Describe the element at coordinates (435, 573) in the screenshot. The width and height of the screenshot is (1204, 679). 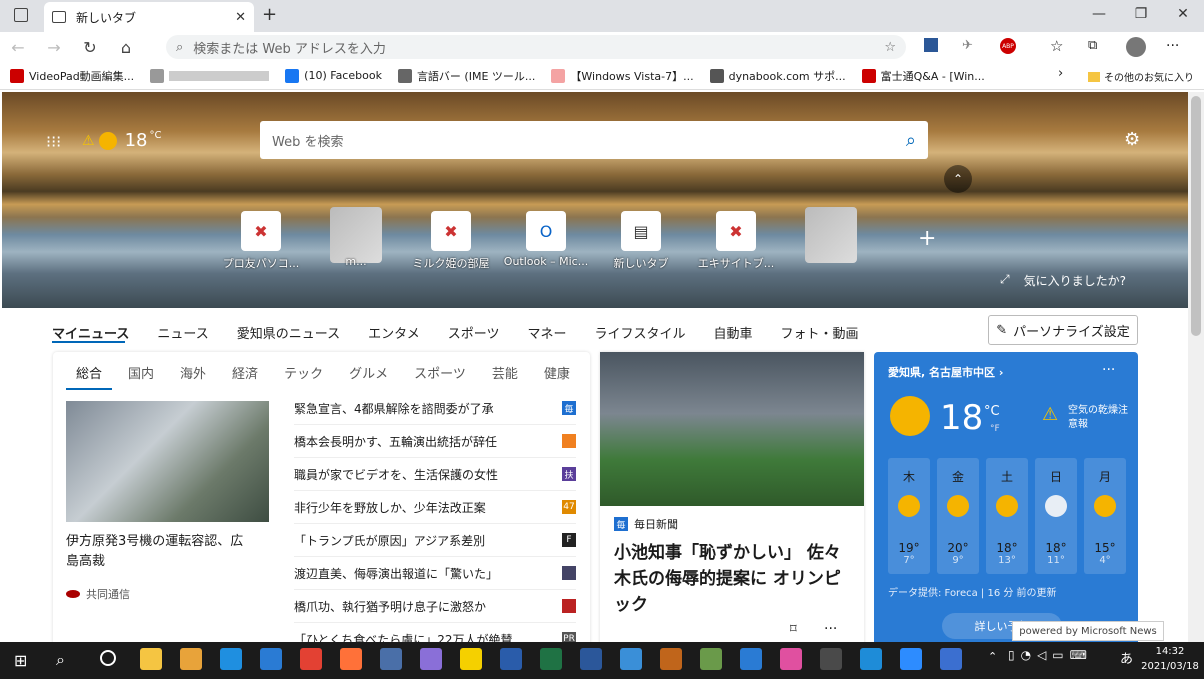
I see `headline-row: 渡辺直美、侮辱演出報道に「驚いた」` at that location.